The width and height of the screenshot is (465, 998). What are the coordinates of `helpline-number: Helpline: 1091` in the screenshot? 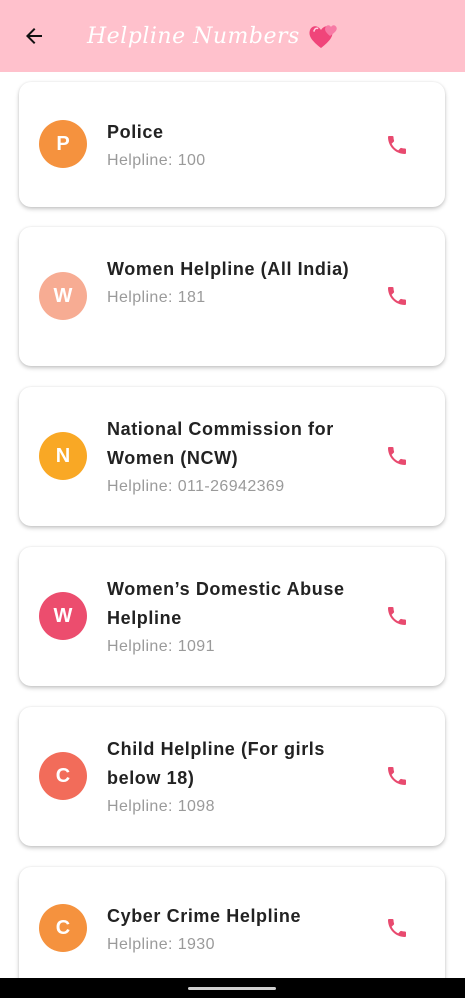 It's located at (161, 646).